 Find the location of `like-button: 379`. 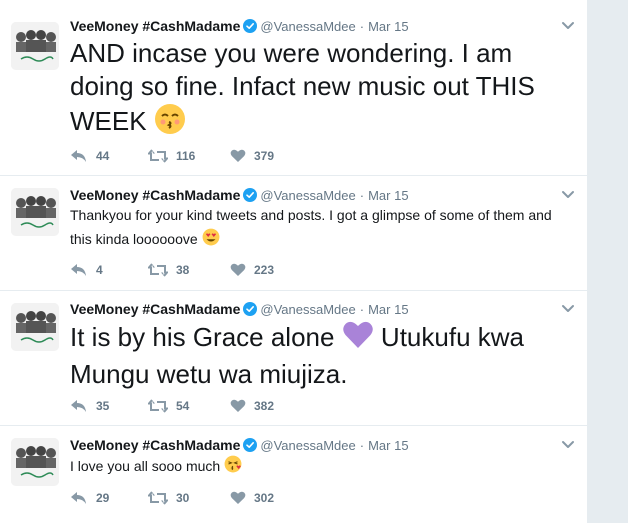

like-button: 379 is located at coordinates (270, 156).